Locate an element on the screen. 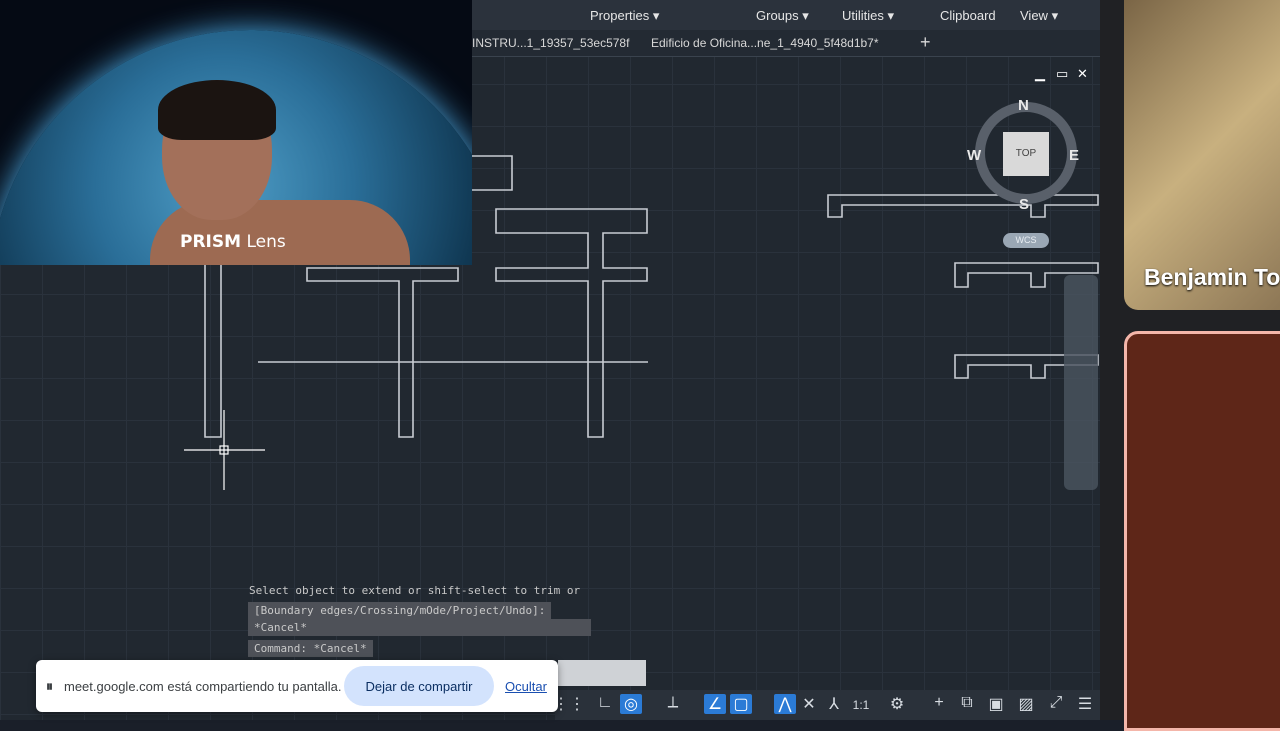 The width and height of the screenshot is (1280, 731). compass-west: W is located at coordinates (974, 155).